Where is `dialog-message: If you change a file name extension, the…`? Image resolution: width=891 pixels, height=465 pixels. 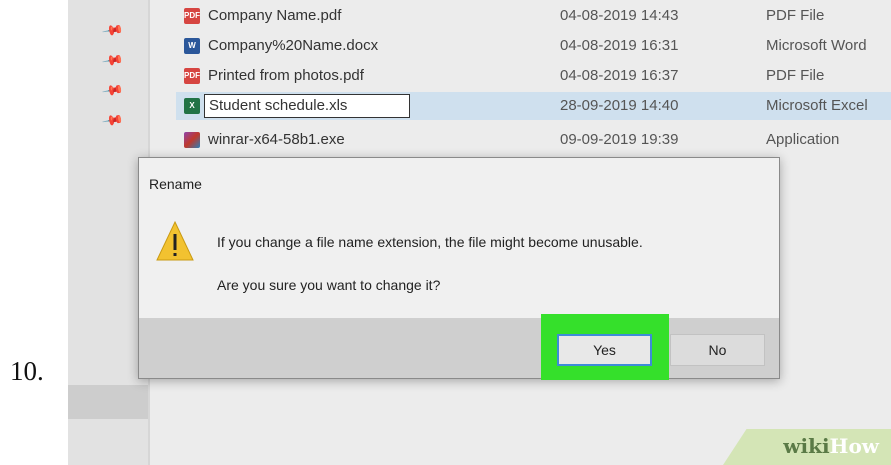 dialog-message: If you change a file name extension, the… is located at coordinates (430, 242).